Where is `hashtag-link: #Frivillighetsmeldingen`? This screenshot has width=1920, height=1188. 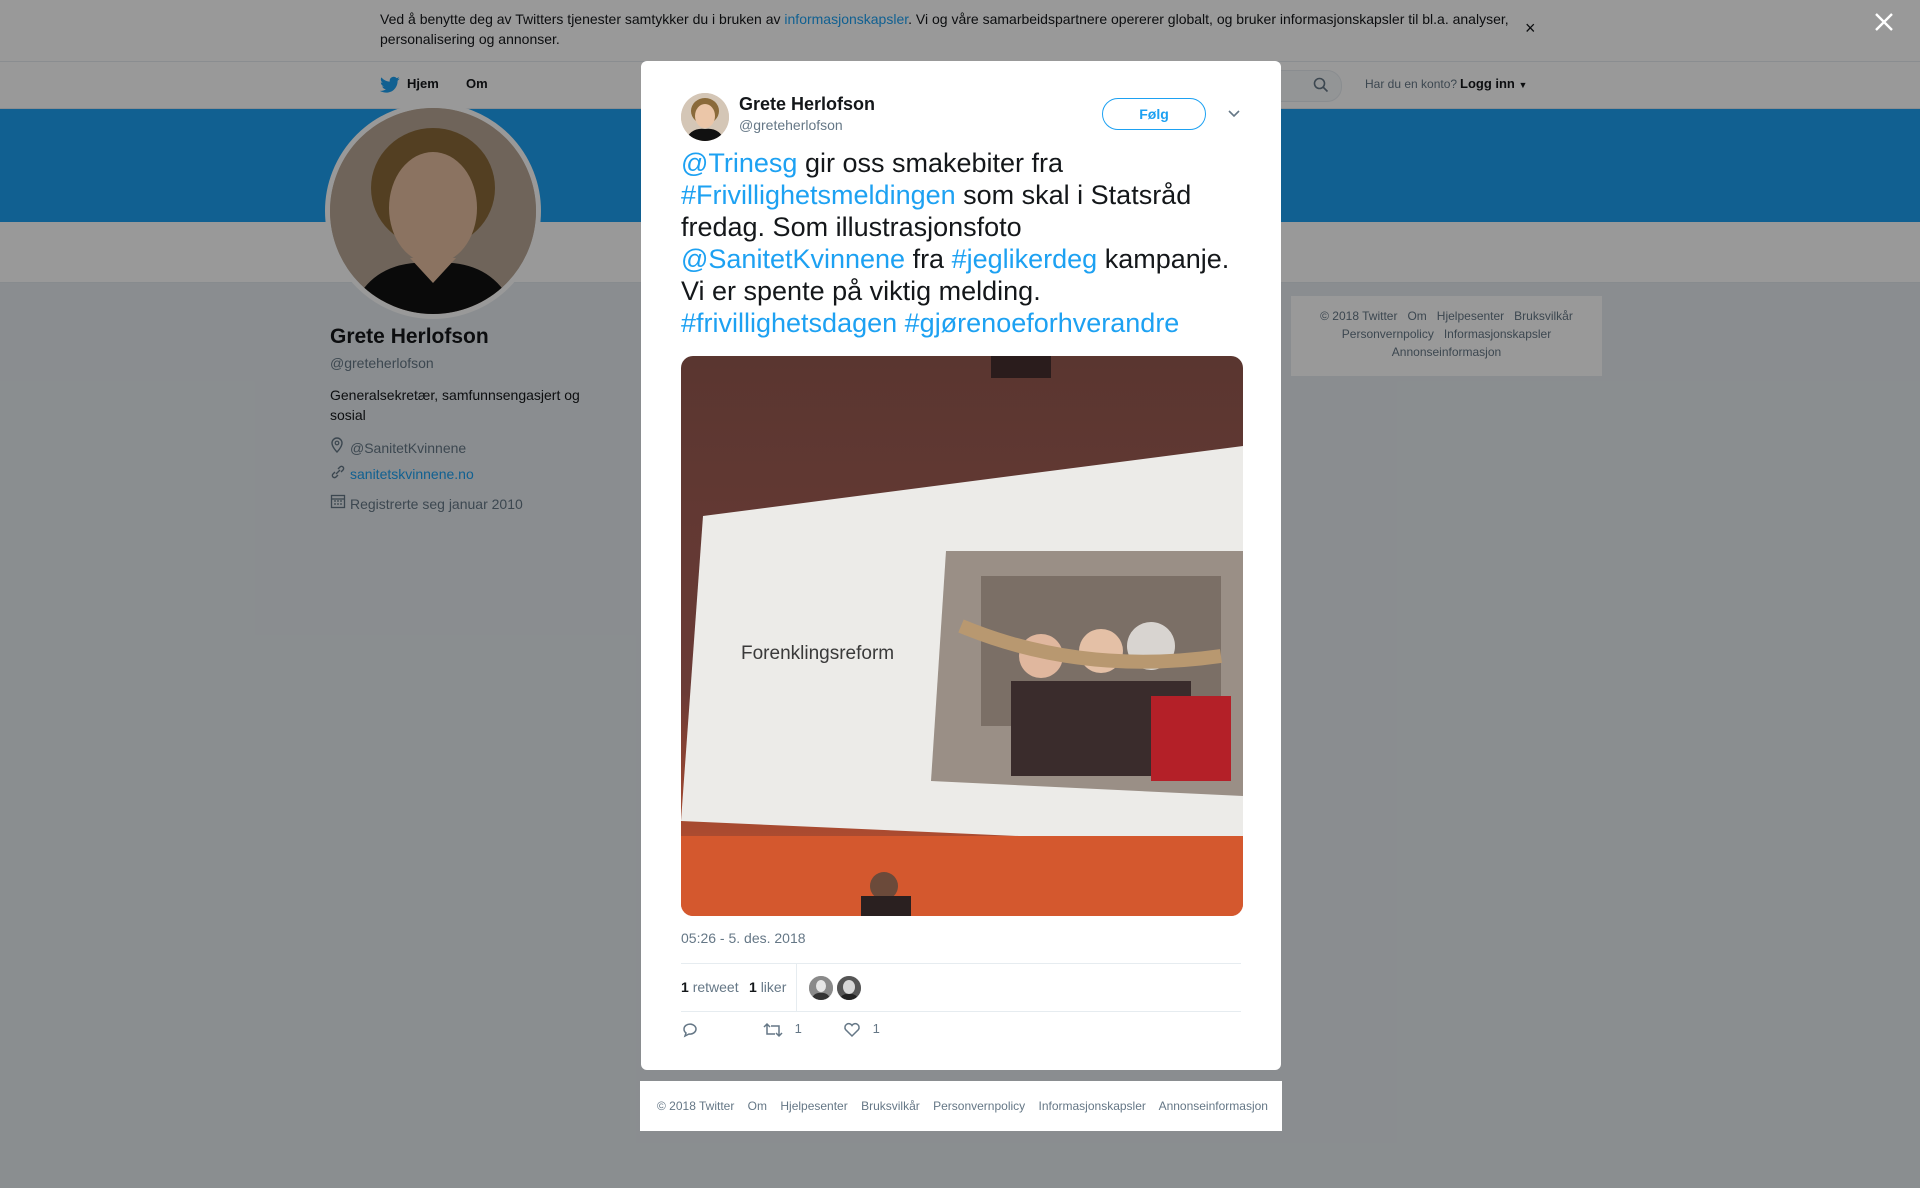 hashtag-link: #Frivillighetsmeldingen is located at coordinates (818, 195).